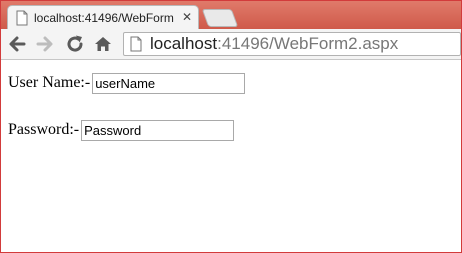 The image size is (462, 253). Describe the element at coordinates (75, 44) in the screenshot. I see `reload-icon` at that location.